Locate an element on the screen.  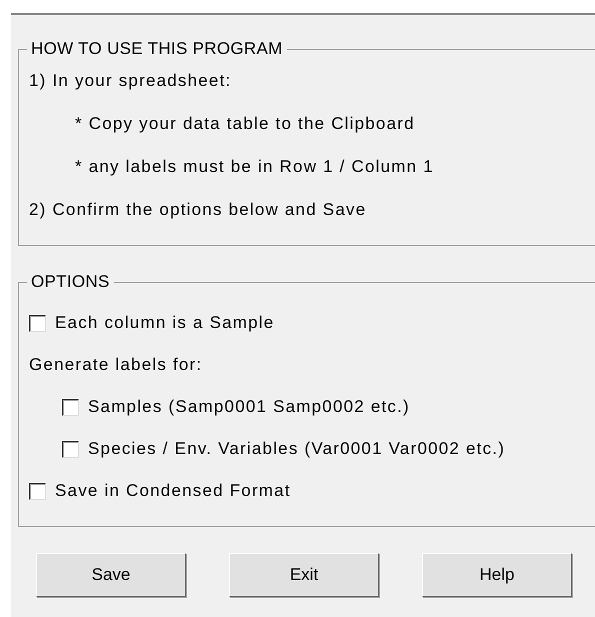
dialog-button: Save is located at coordinates (111, 575).